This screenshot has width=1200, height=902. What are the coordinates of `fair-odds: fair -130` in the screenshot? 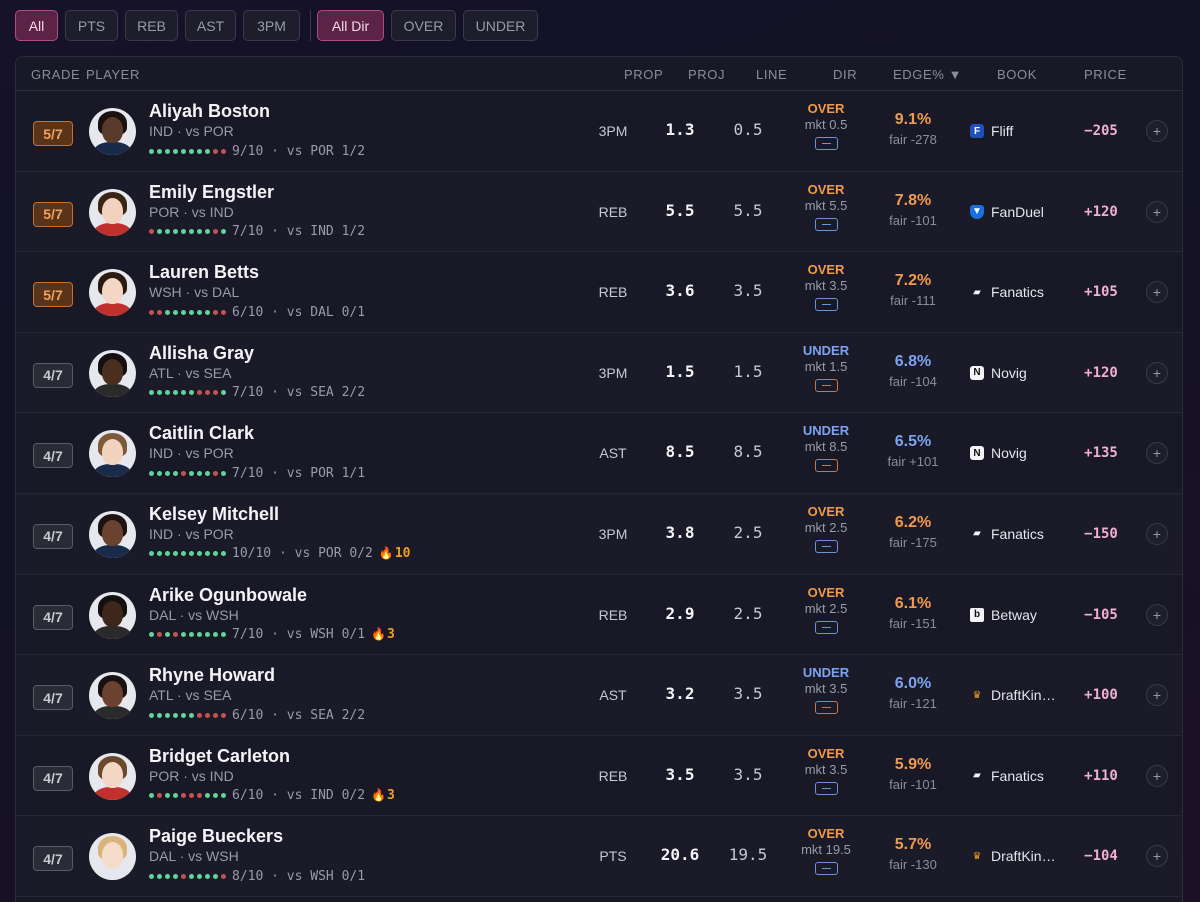 It's located at (913, 865).